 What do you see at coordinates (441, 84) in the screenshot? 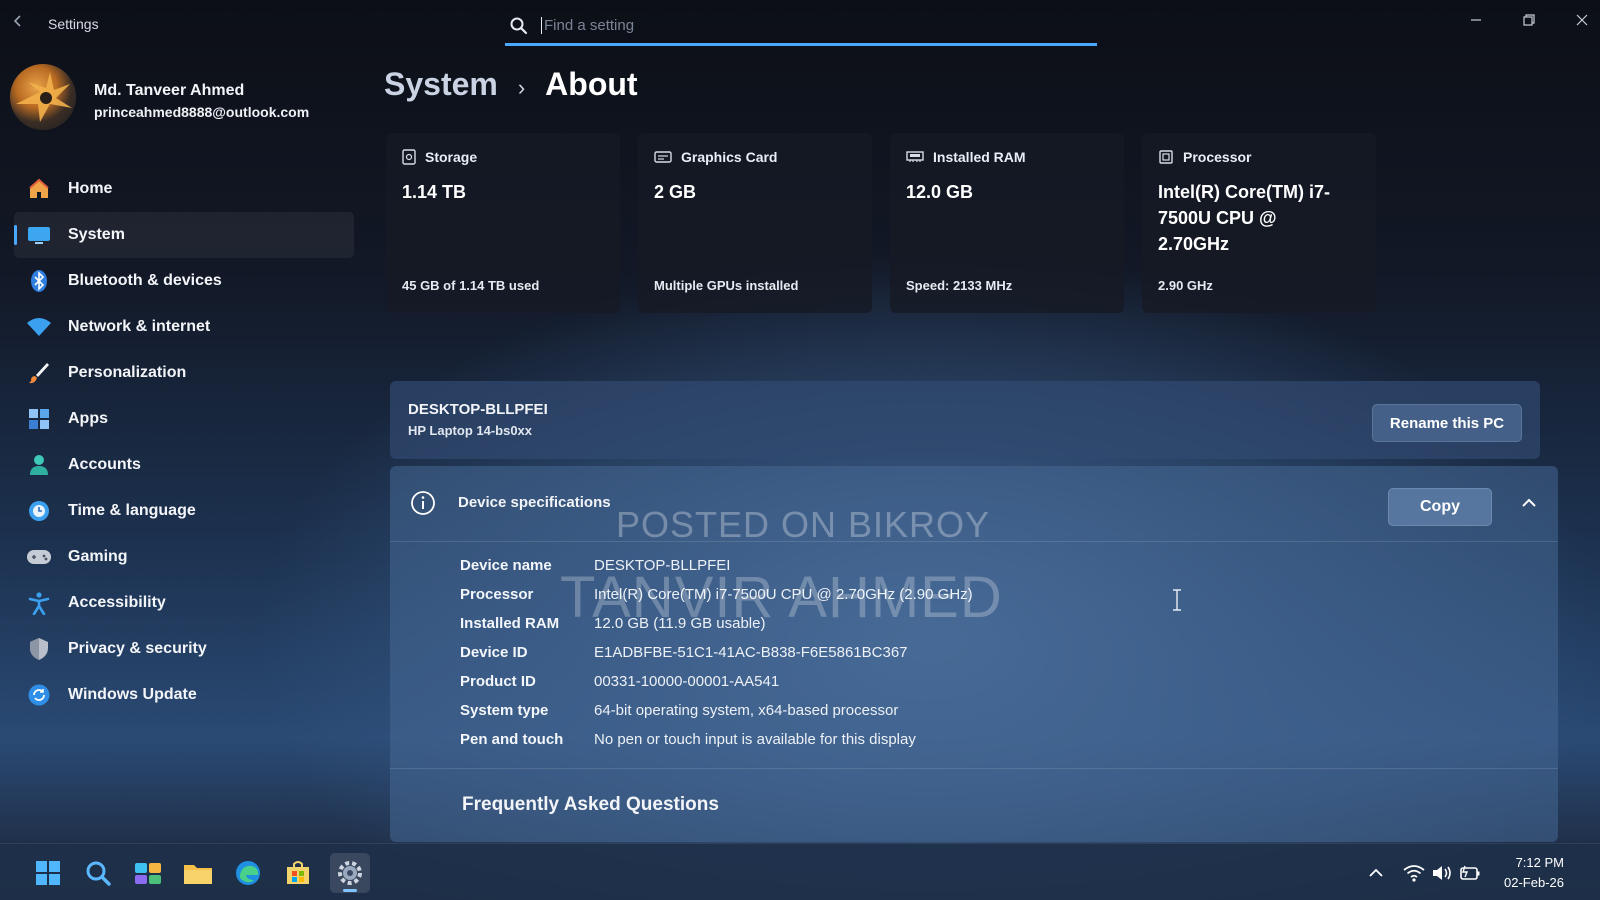
I see `breadcrumb-system: System` at bounding box center [441, 84].